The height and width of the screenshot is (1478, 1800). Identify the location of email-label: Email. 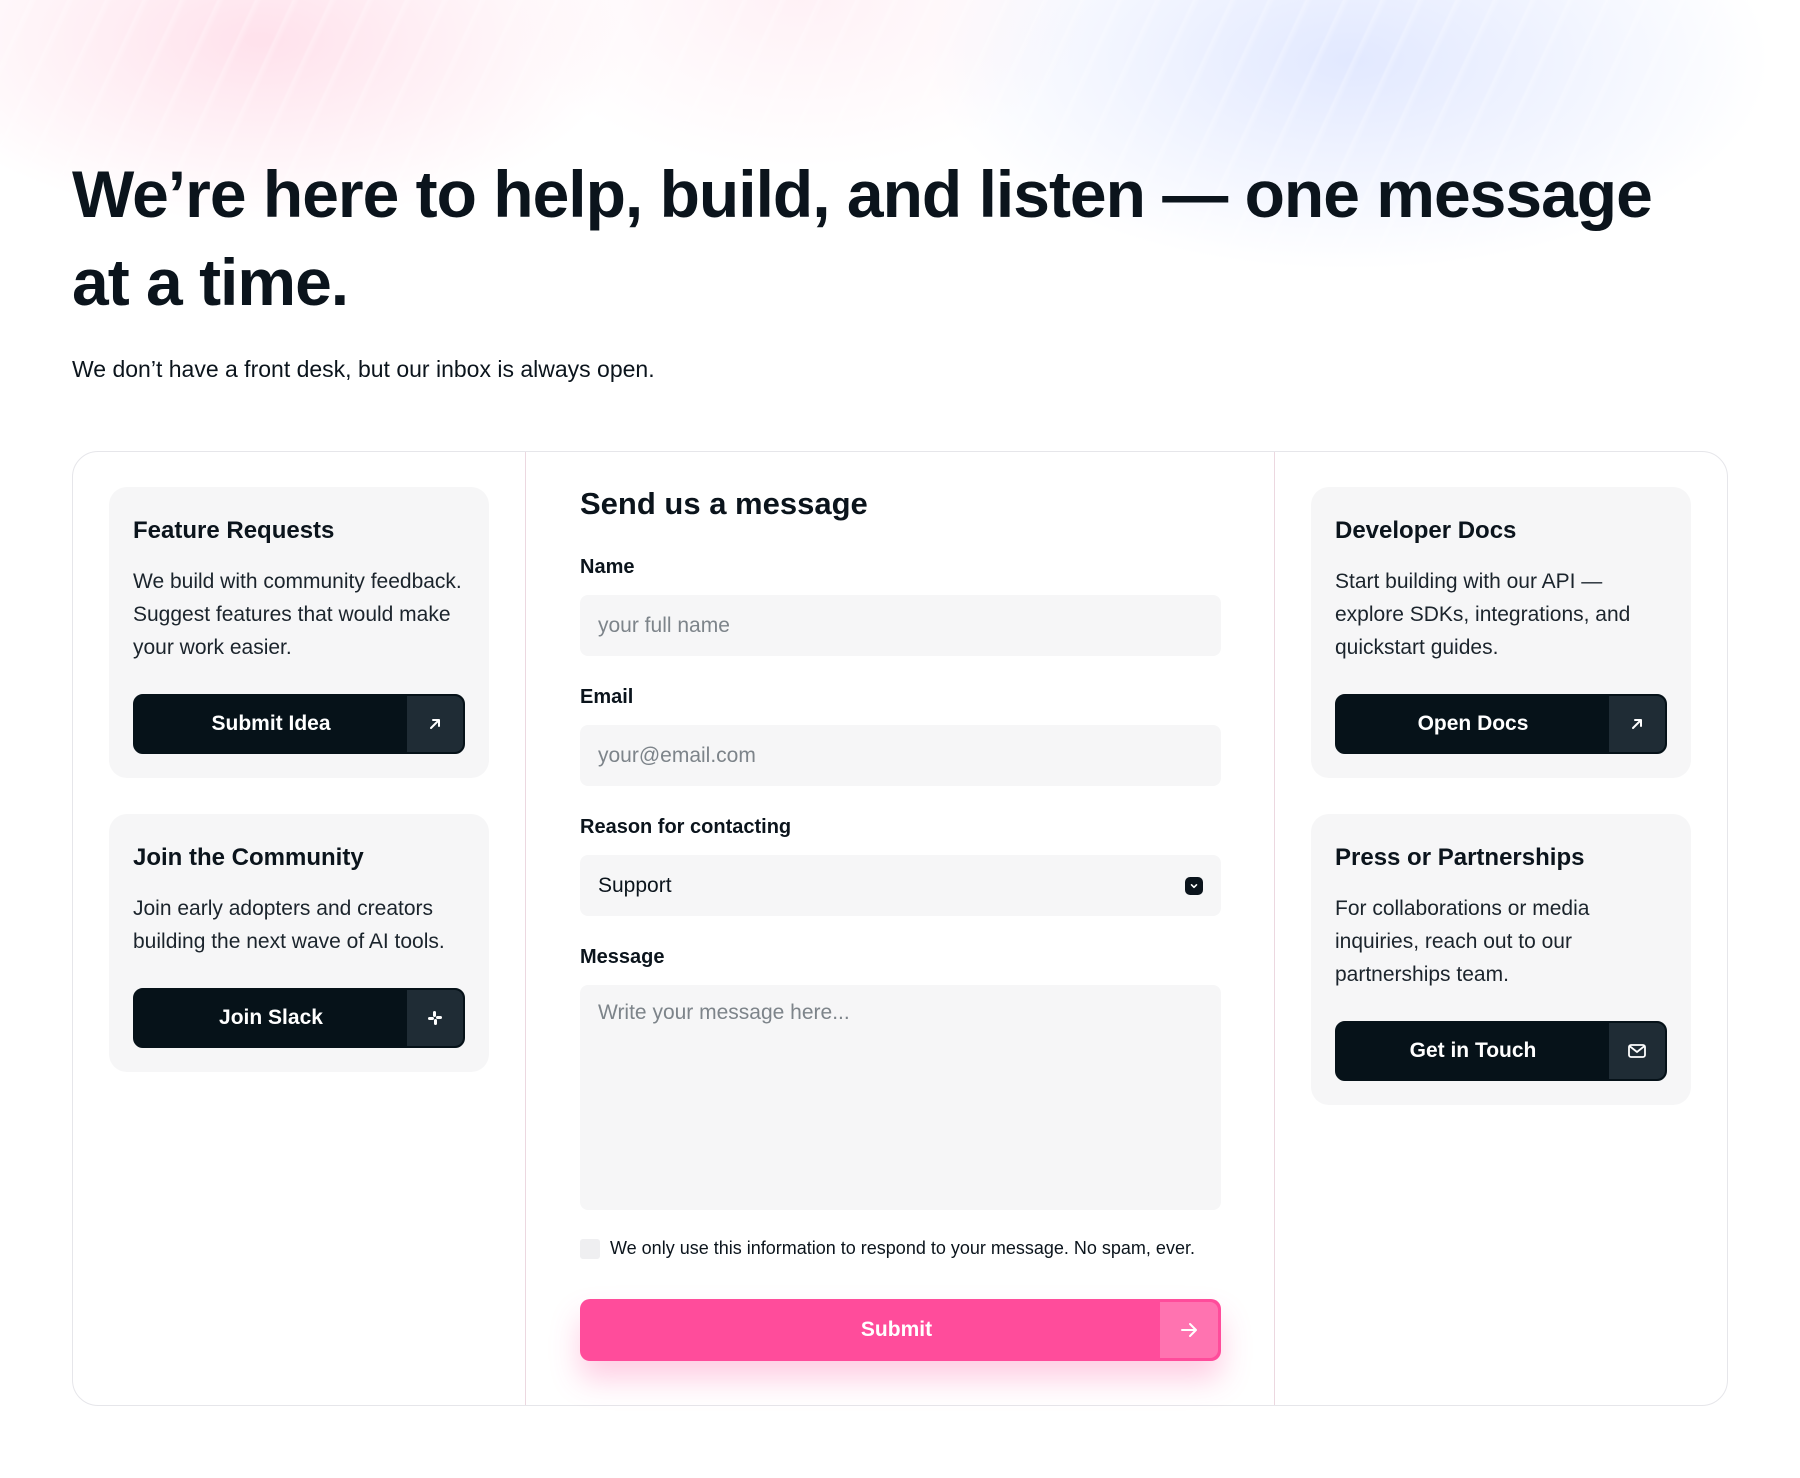
(607, 697).